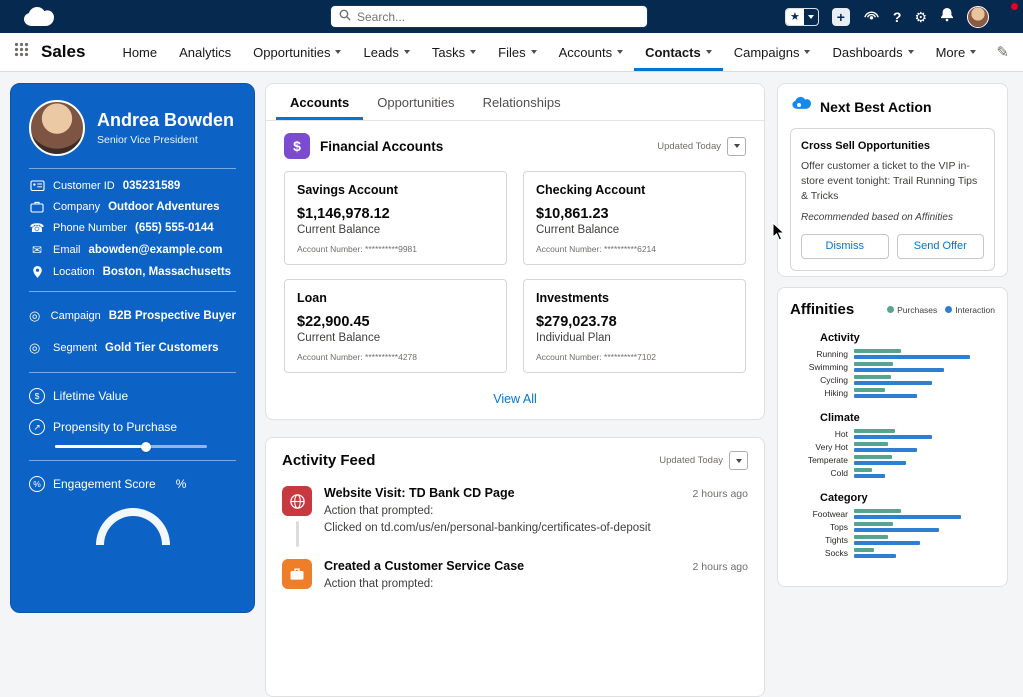 The height and width of the screenshot is (697, 1023). Describe the element at coordinates (978, 16) in the screenshot. I see `user-avatar` at that location.